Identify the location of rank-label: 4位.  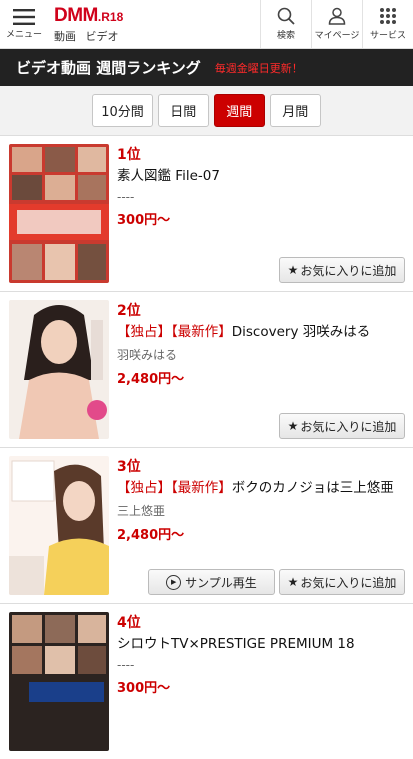
(129, 623).